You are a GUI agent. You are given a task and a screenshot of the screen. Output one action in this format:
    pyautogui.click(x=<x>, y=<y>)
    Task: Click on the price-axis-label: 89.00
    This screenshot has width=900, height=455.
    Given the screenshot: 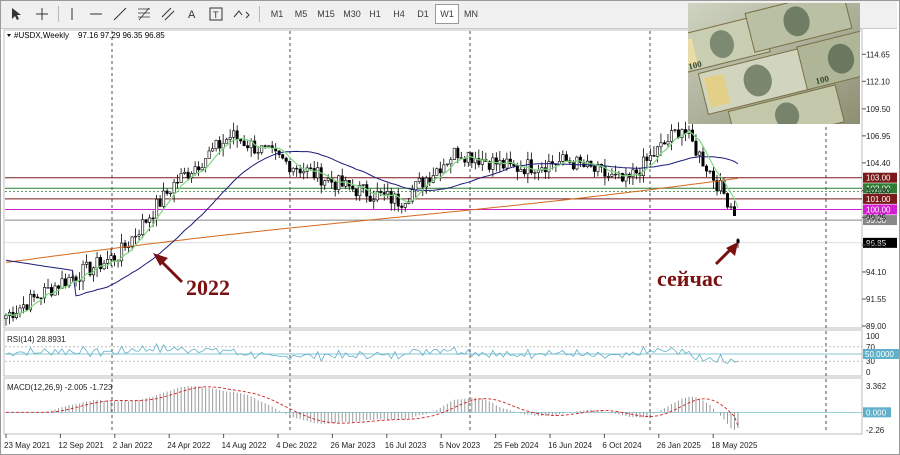 What is the action you would take?
    pyautogui.click(x=876, y=326)
    